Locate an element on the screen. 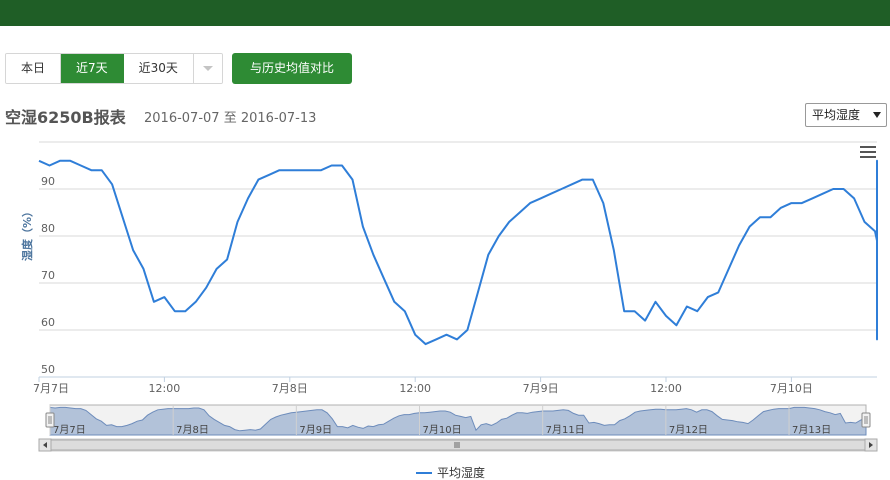 This screenshot has width=890, height=480. navigator-right-handle is located at coordinates (866, 420).